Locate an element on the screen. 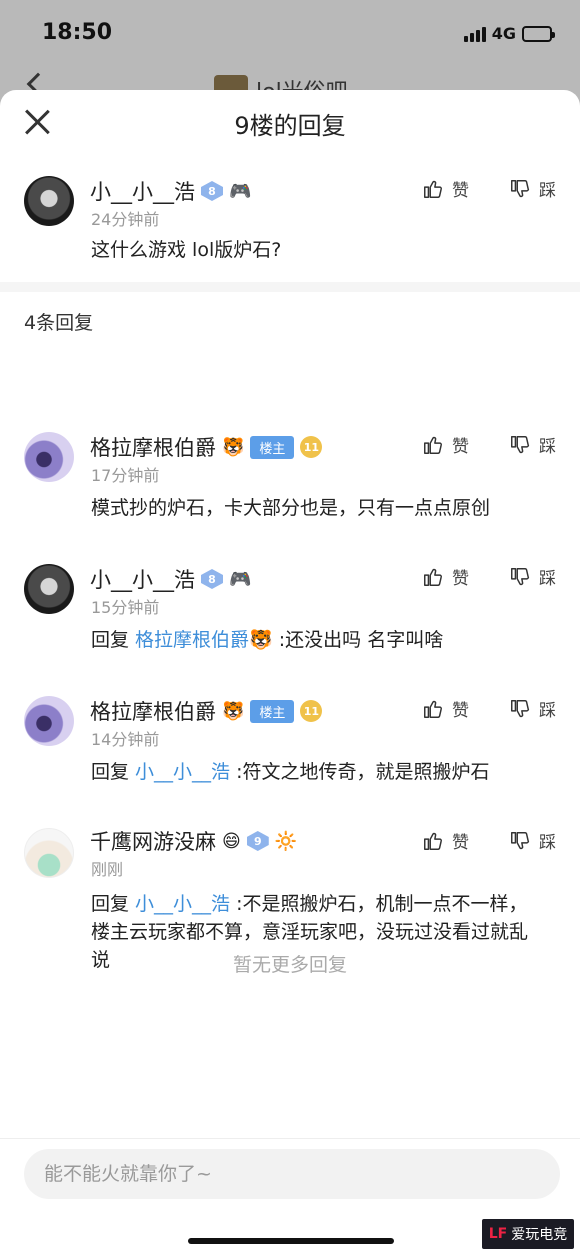  status-indicators: 4G is located at coordinates (509, 33).